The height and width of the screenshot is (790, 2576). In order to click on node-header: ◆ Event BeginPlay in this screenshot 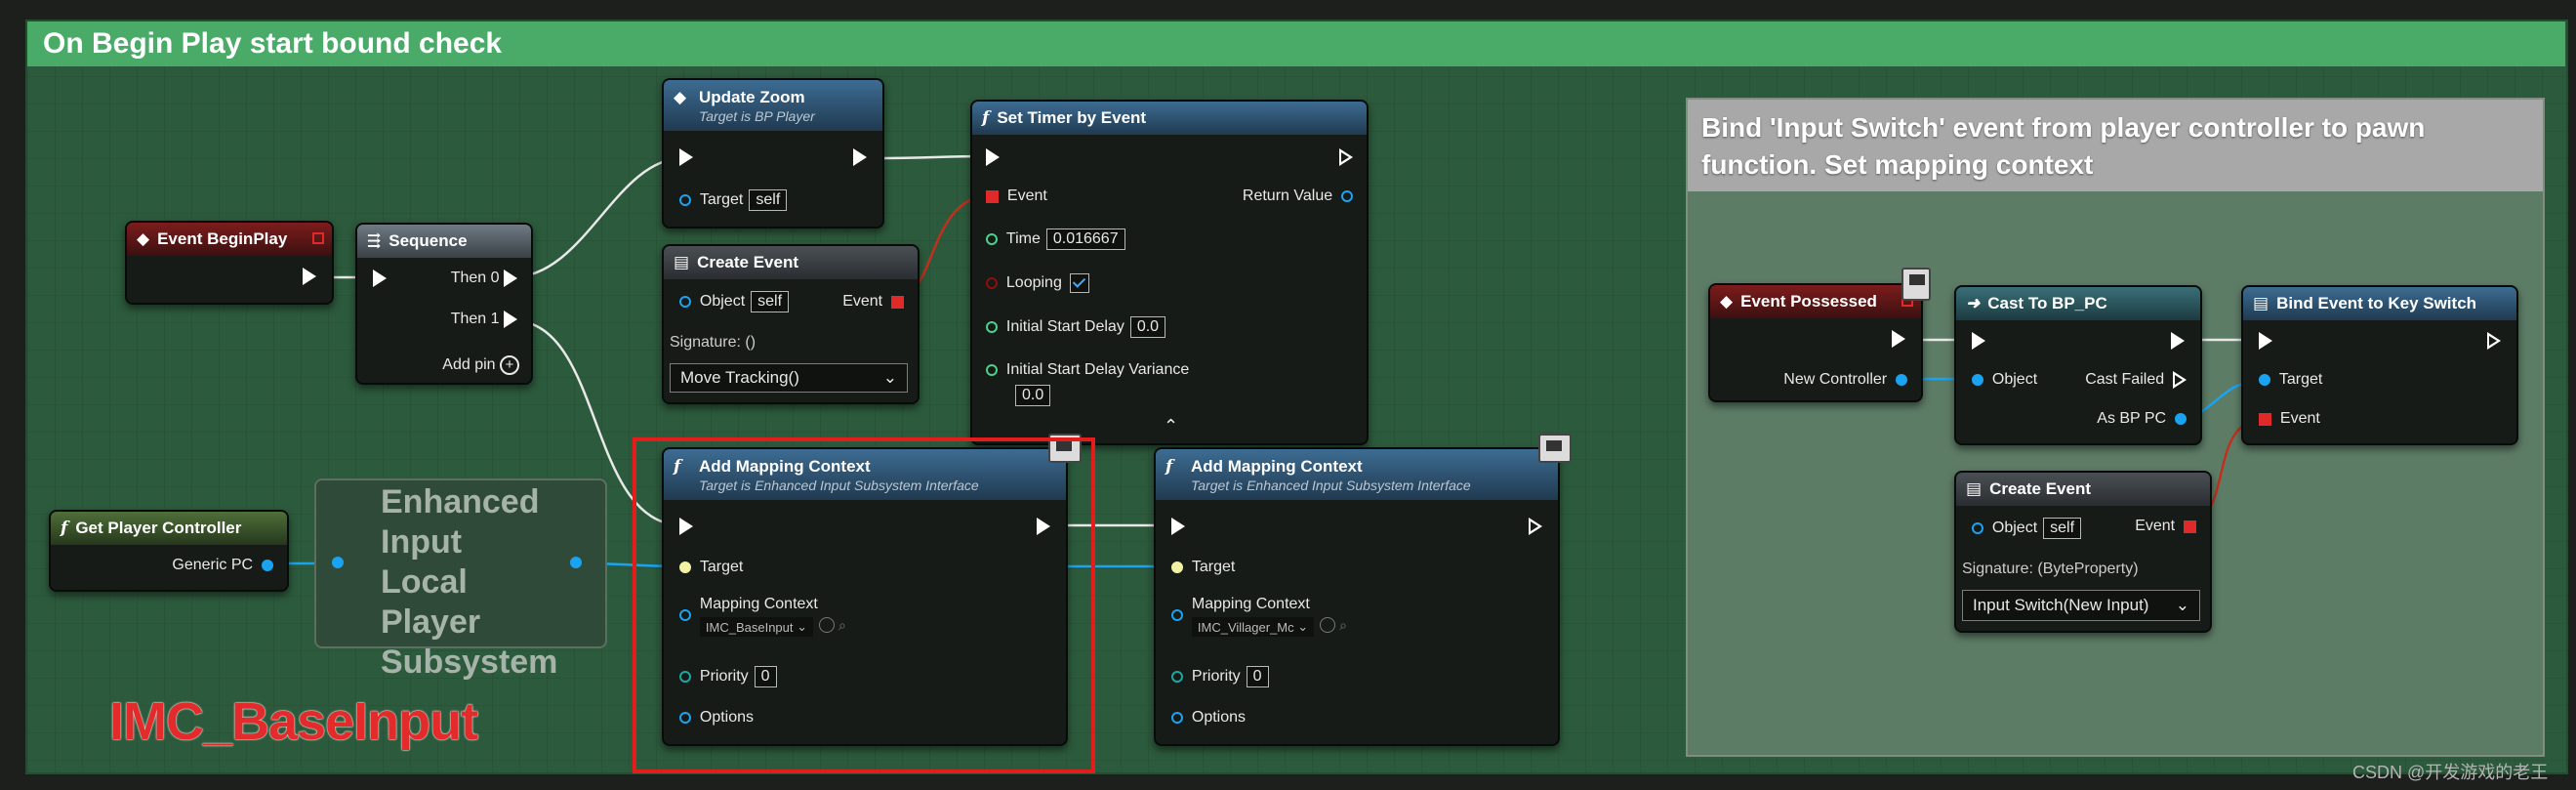, I will do `click(229, 239)`.